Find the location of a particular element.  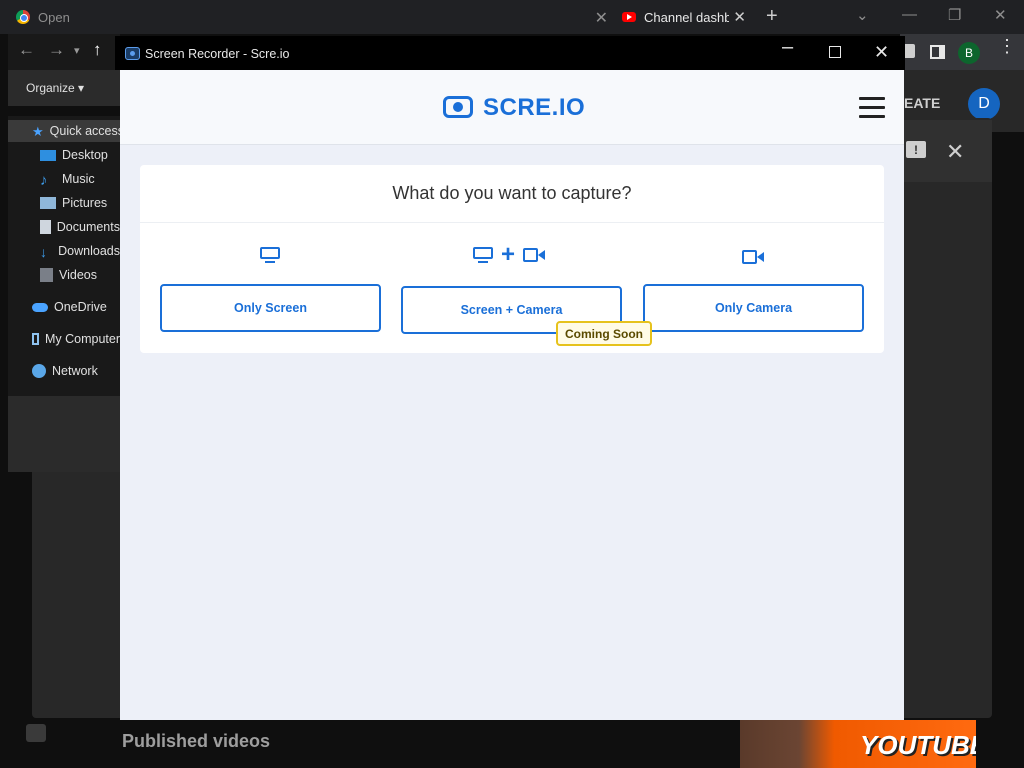

side-panel-icon is located at coordinates (937, 52).